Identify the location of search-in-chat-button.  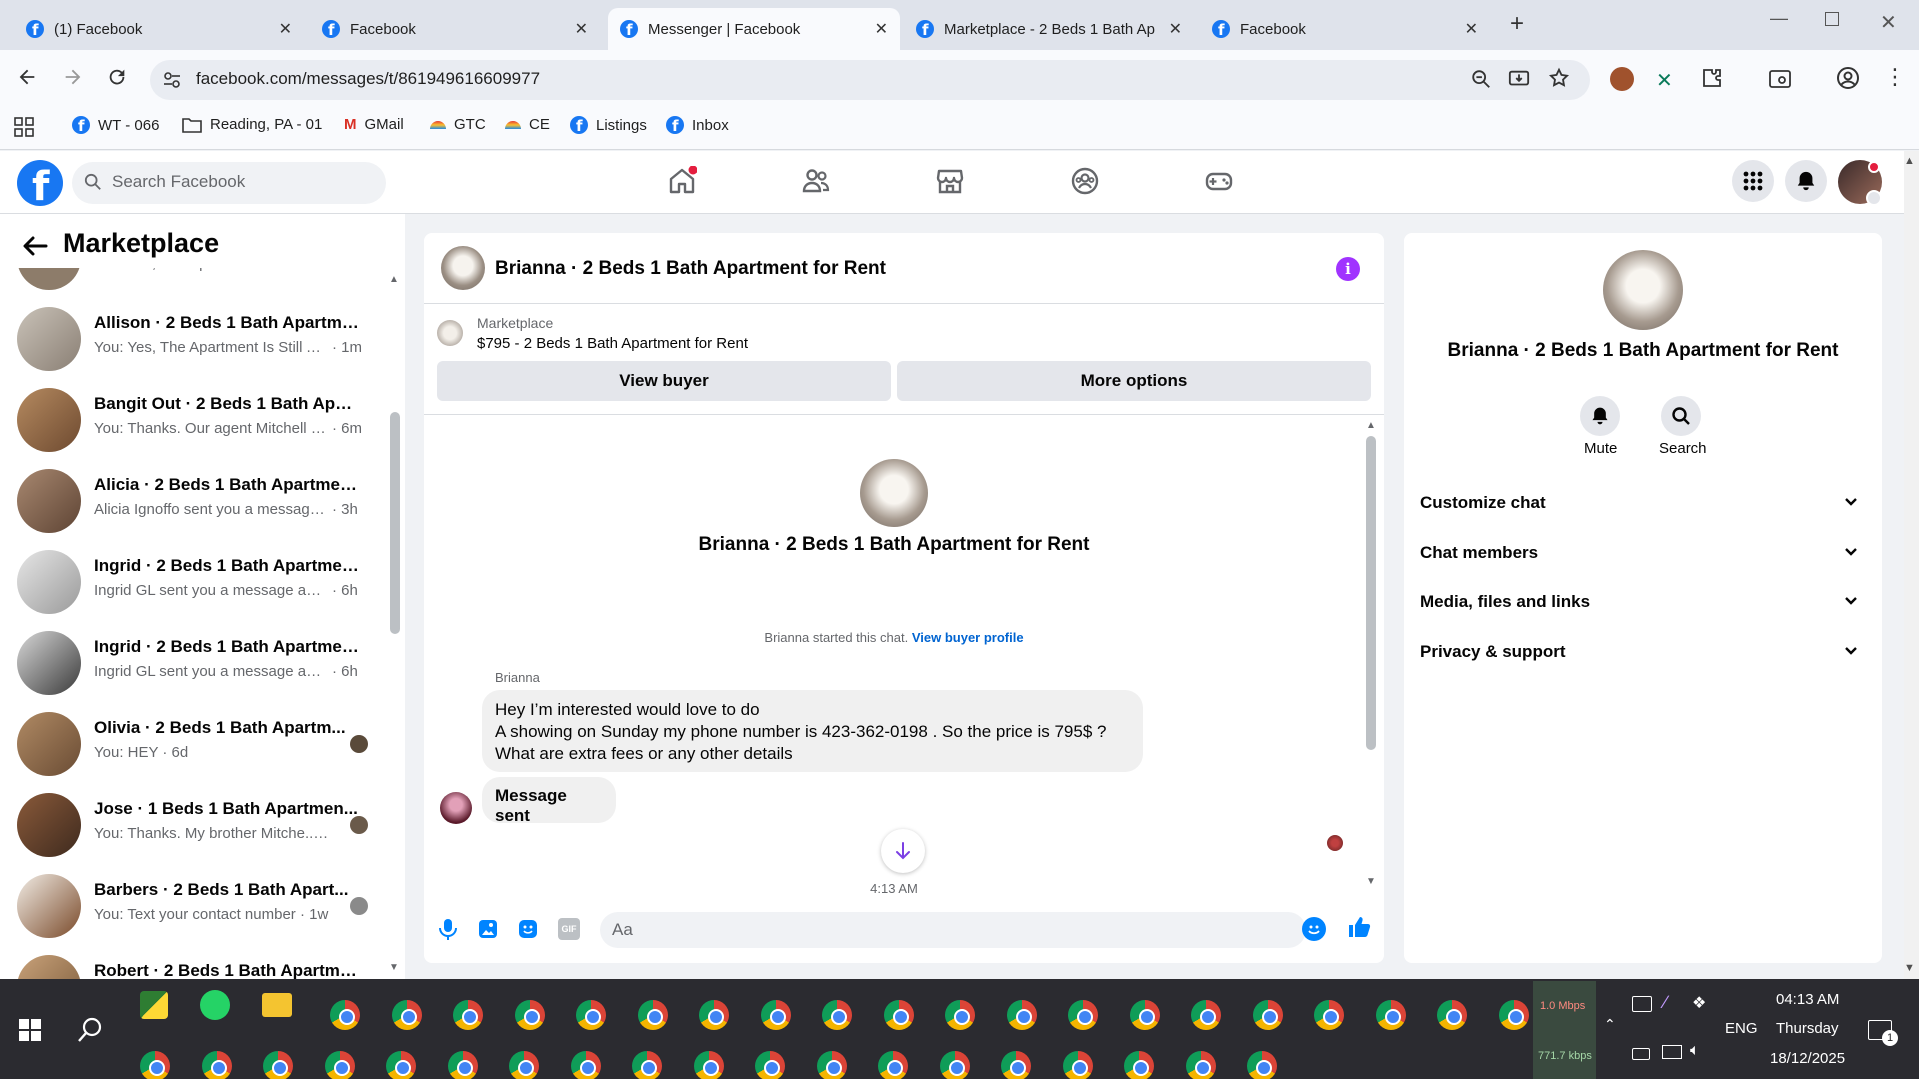
(1681, 416).